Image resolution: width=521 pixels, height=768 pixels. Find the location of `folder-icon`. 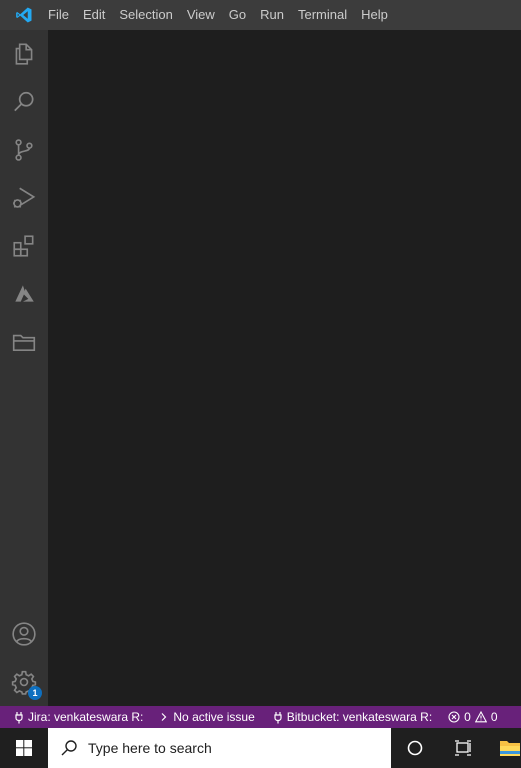

folder-icon is located at coordinates (24, 342).